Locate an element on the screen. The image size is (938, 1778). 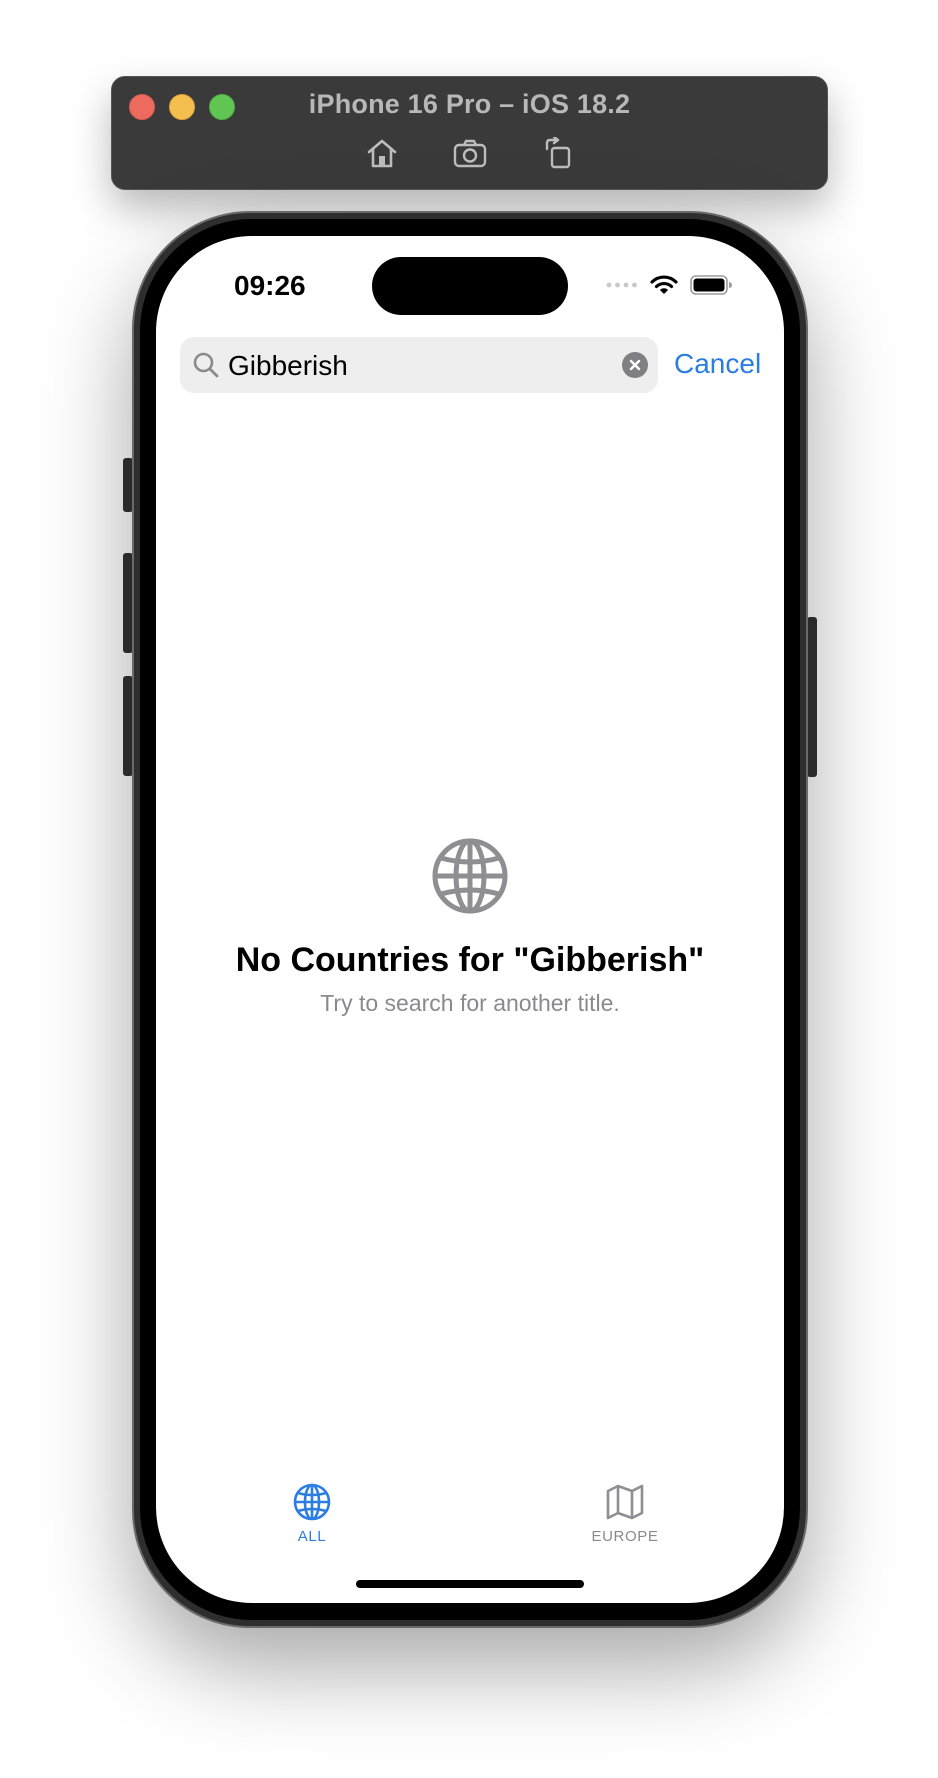
home-button is located at coordinates (382, 153).